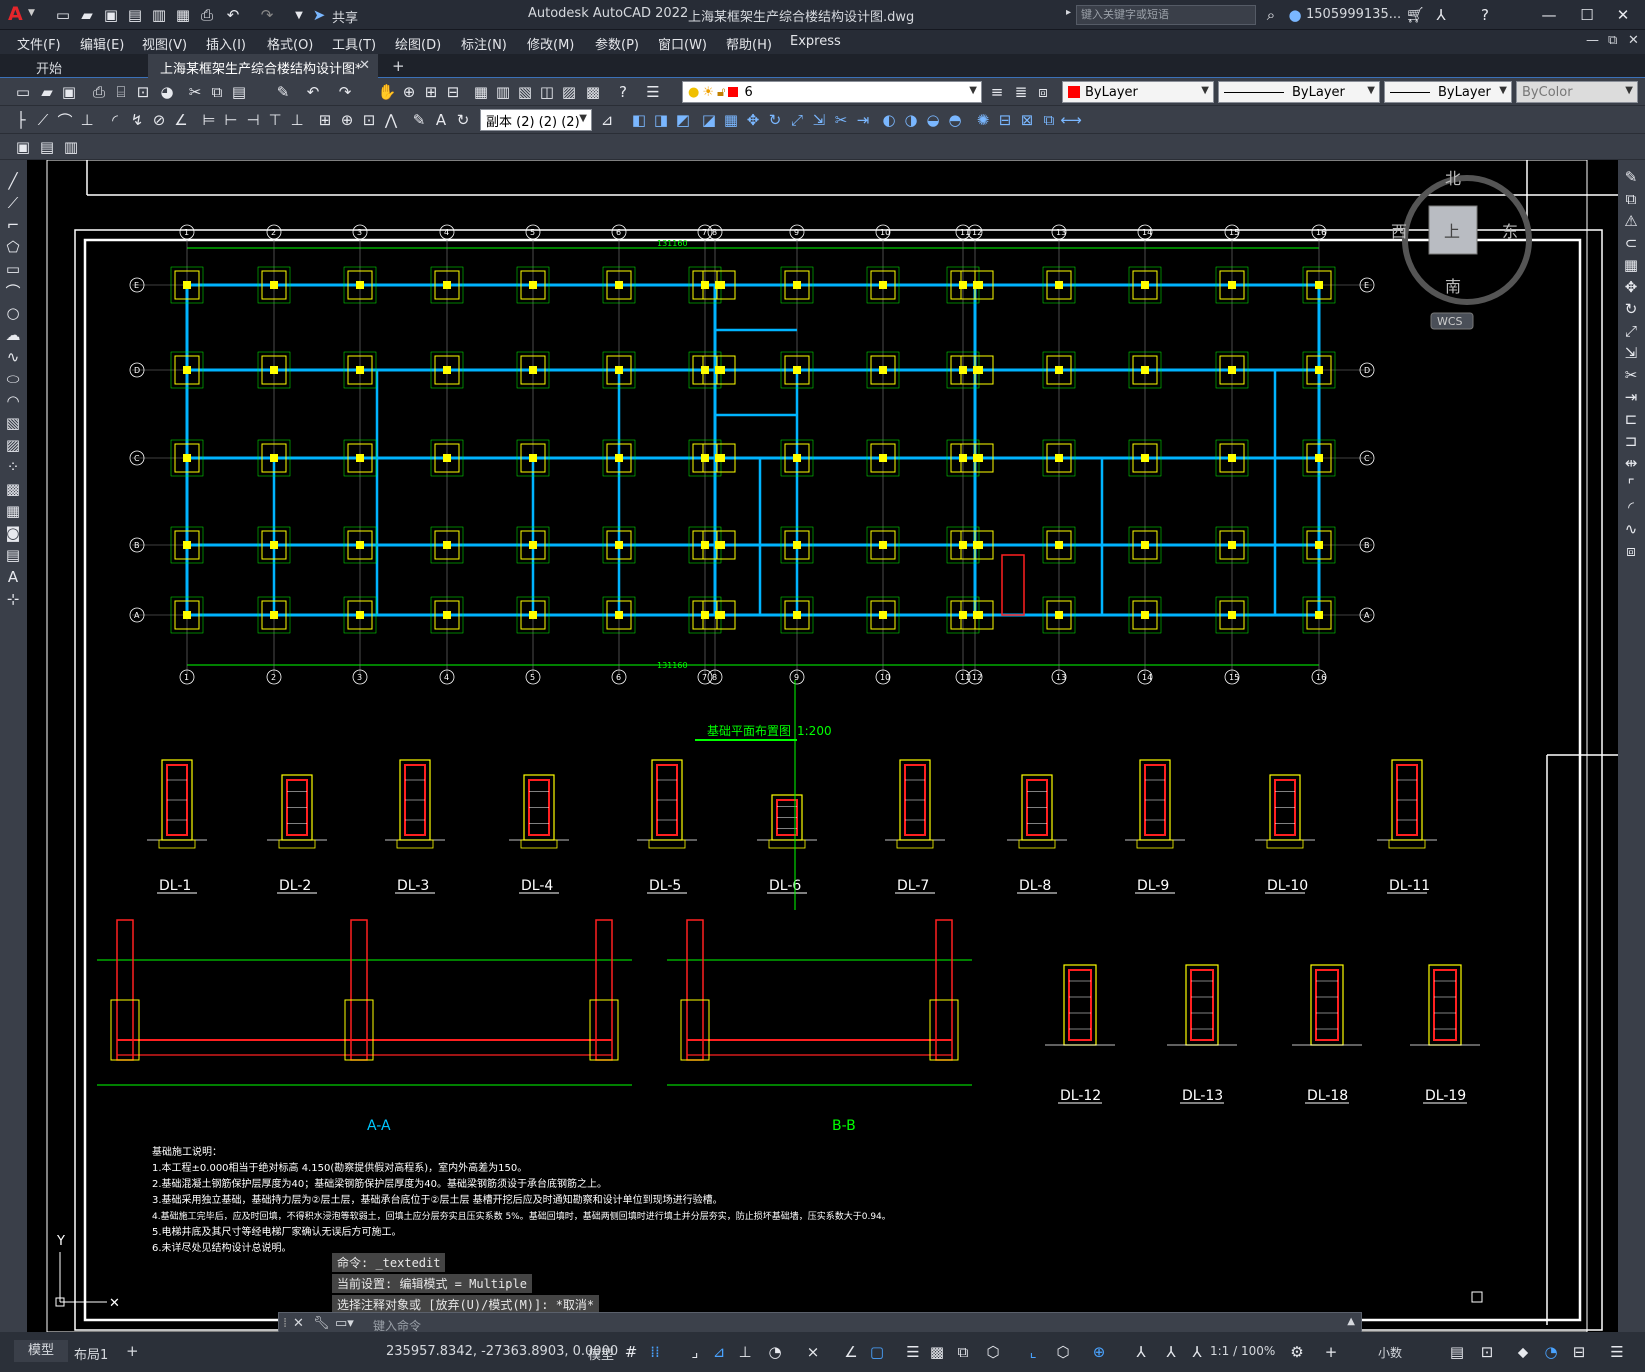 Image resolution: width=1645 pixels, height=1372 pixels. What do you see at coordinates (285, 1323) in the screenshot?
I see `cmd-grip-icon: ⁞` at bounding box center [285, 1323].